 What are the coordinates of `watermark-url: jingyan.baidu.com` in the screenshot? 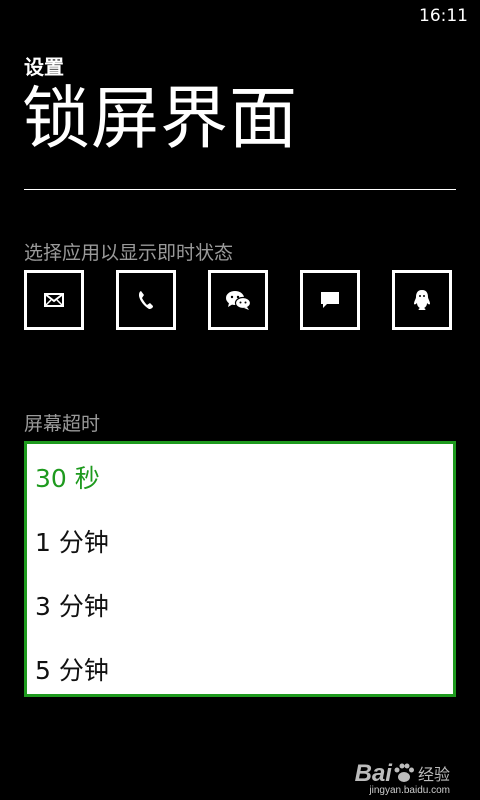 It's located at (409, 790).